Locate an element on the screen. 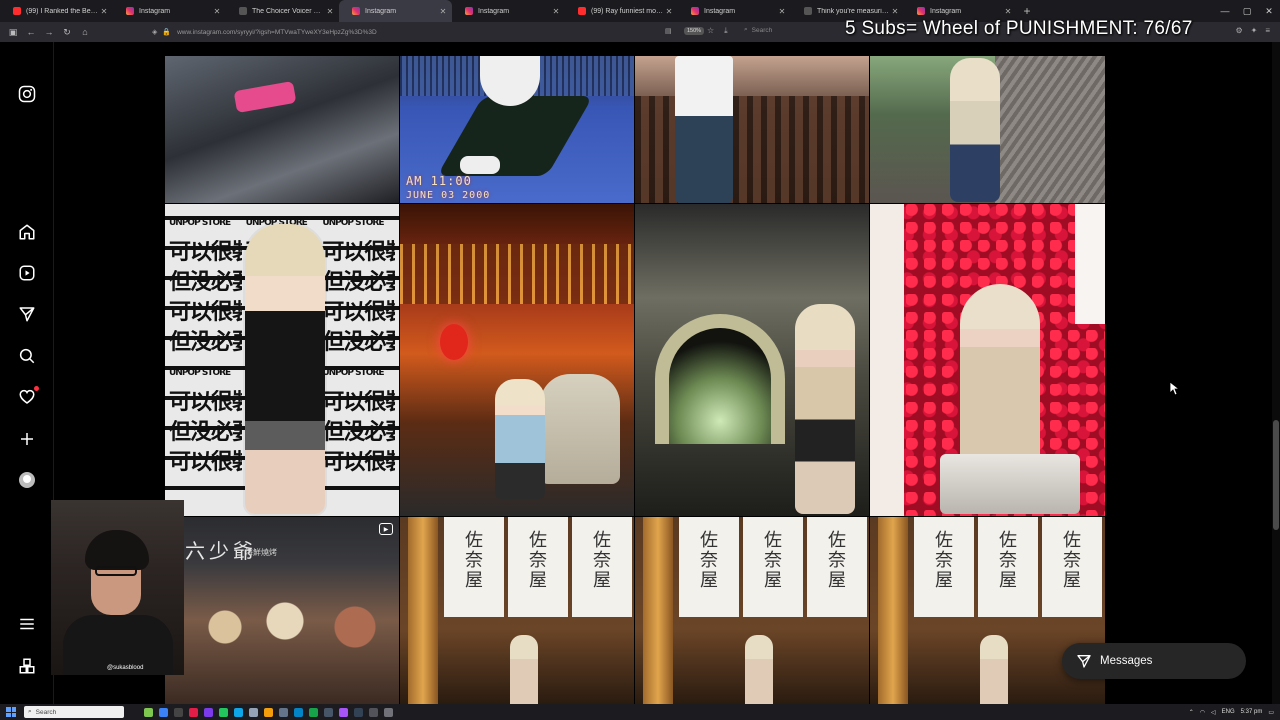 The height and width of the screenshot is (720, 1280). post-thumbnail-motorbike is located at coordinates (282, 129).